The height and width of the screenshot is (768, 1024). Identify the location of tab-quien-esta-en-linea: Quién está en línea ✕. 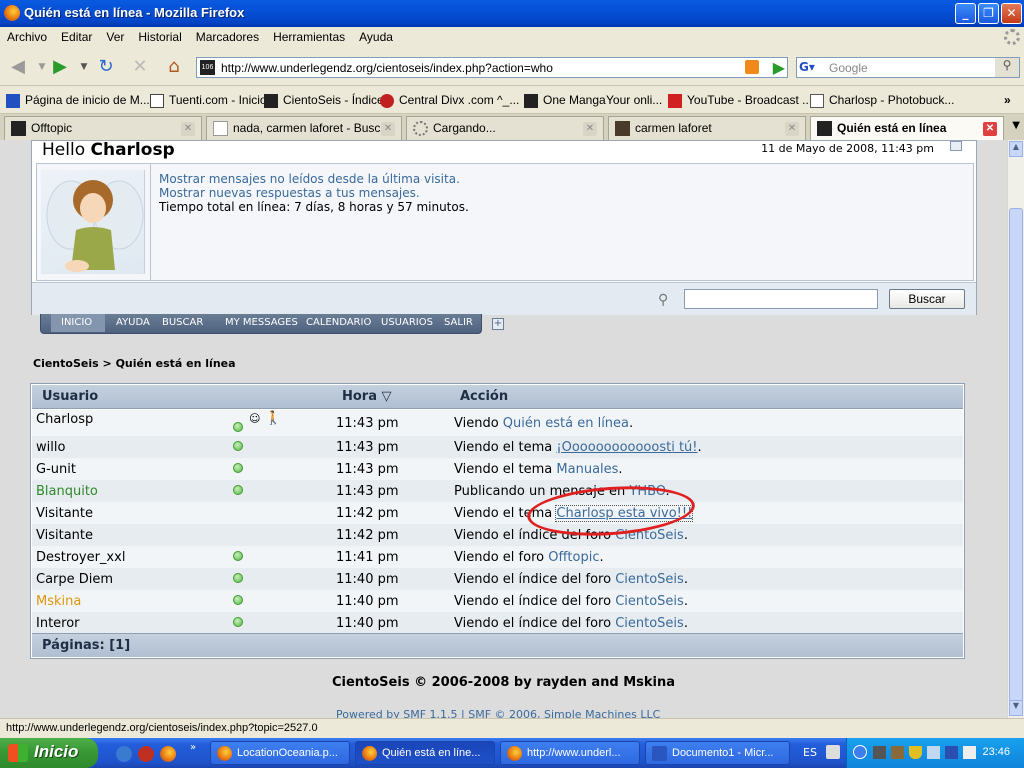
(907, 128).